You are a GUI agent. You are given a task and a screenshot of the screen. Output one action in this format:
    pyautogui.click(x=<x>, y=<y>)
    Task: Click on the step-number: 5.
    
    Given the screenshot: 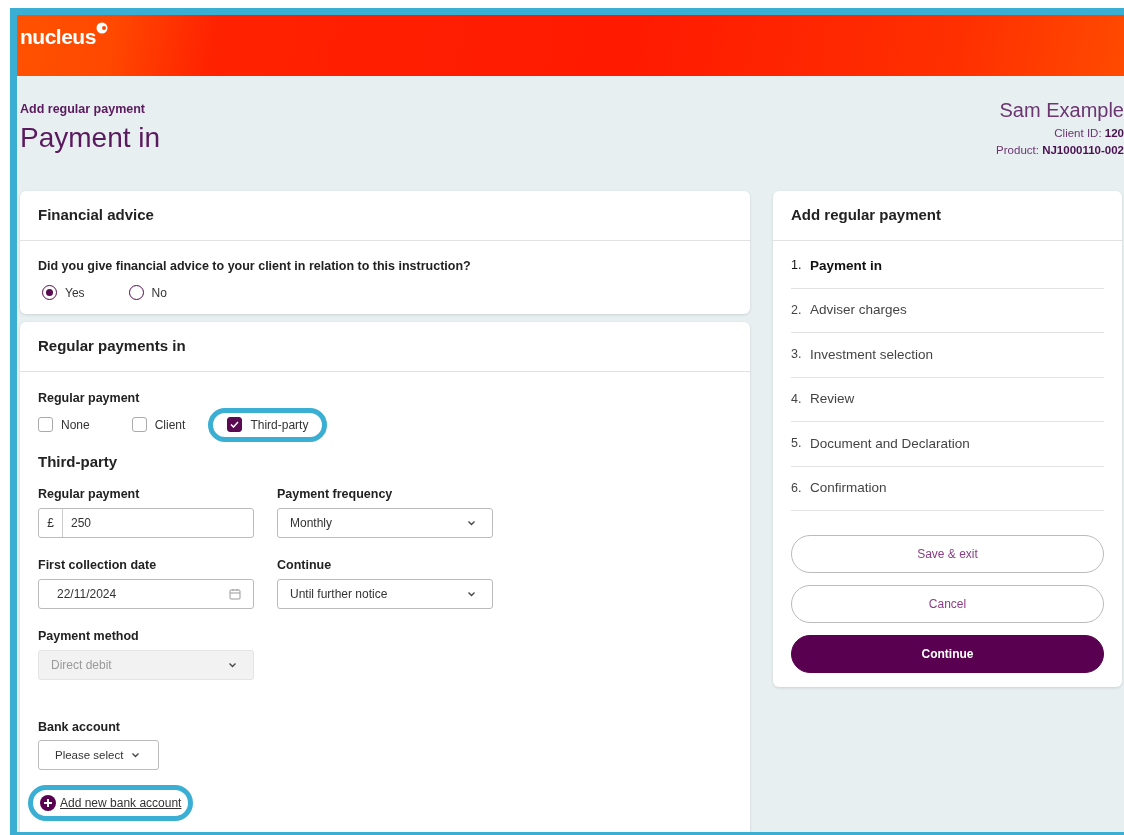 What is the action you would take?
    pyautogui.click(x=797, y=444)
    